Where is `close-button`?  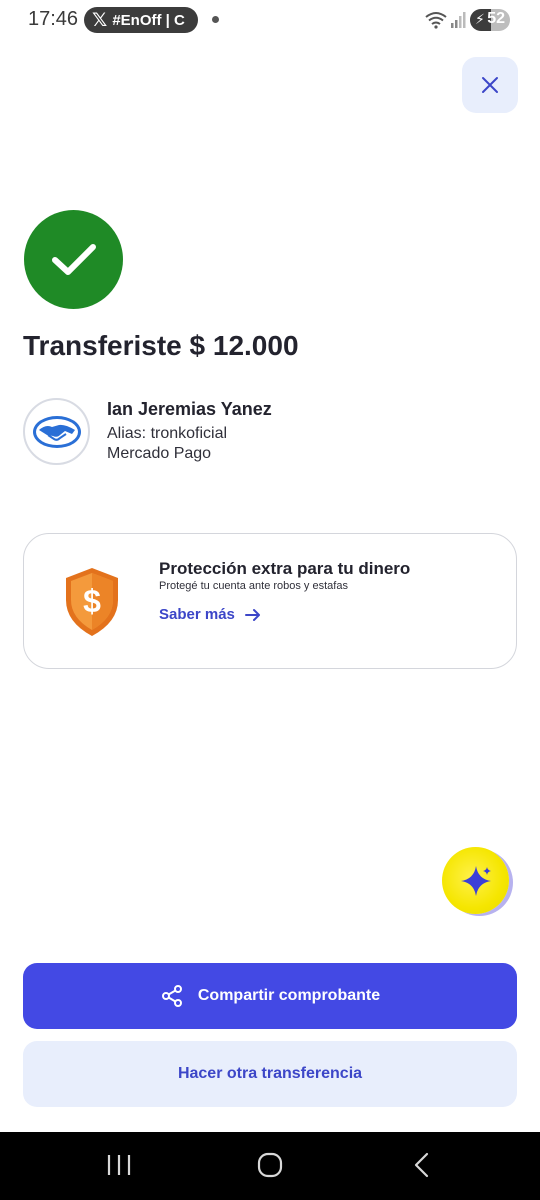
close-button is located at coordinates (490, 85).